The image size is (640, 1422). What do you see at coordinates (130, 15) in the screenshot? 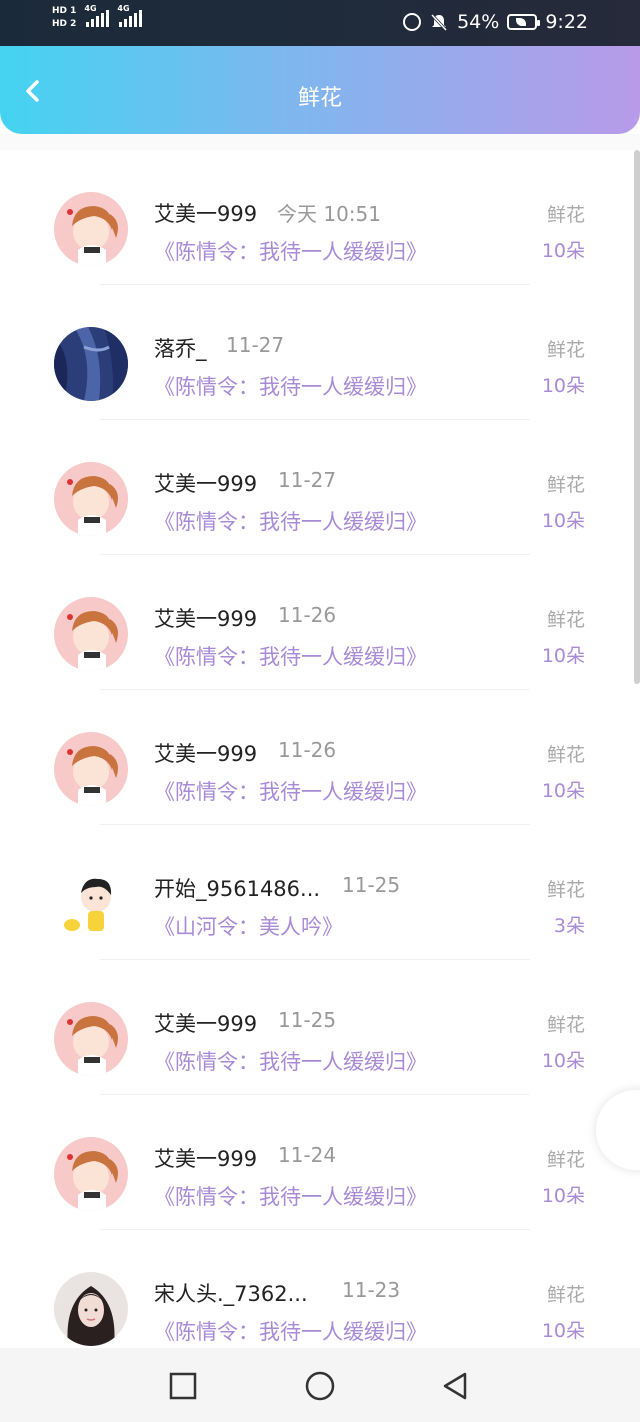
I see `signal-2-icon: 4G` at bounding box center [130, 15].